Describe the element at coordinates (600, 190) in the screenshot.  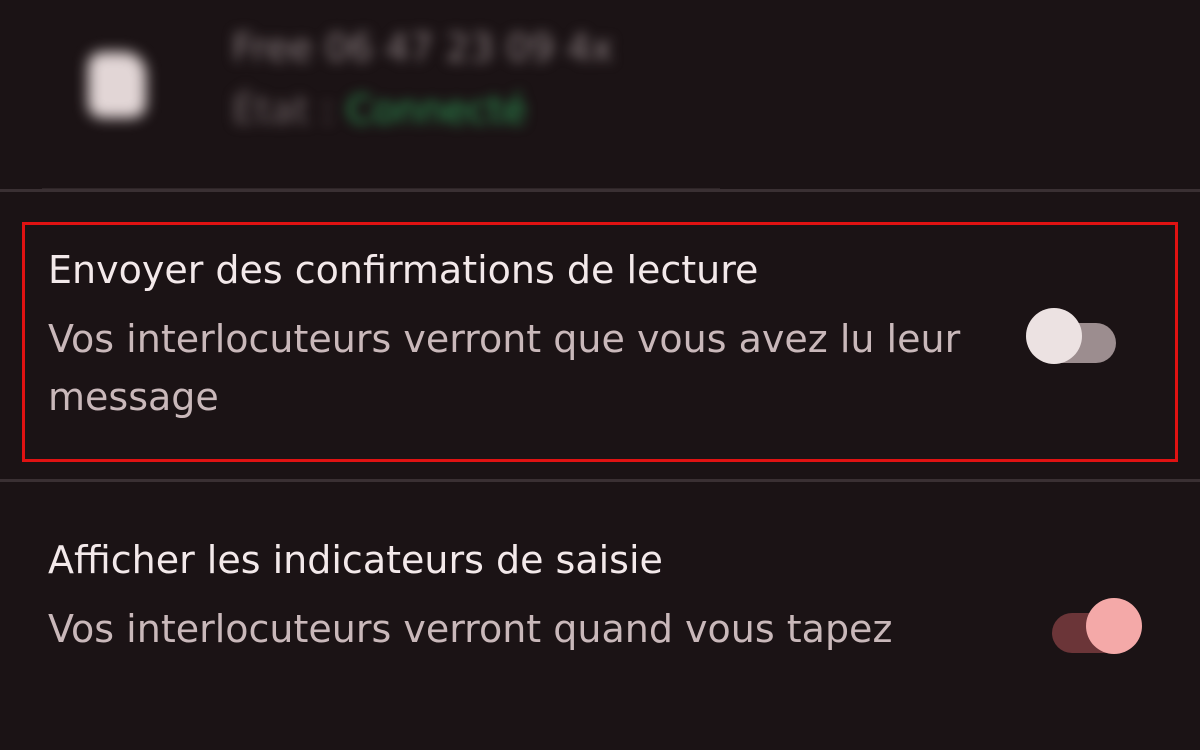
I see `section-divider` at that location.